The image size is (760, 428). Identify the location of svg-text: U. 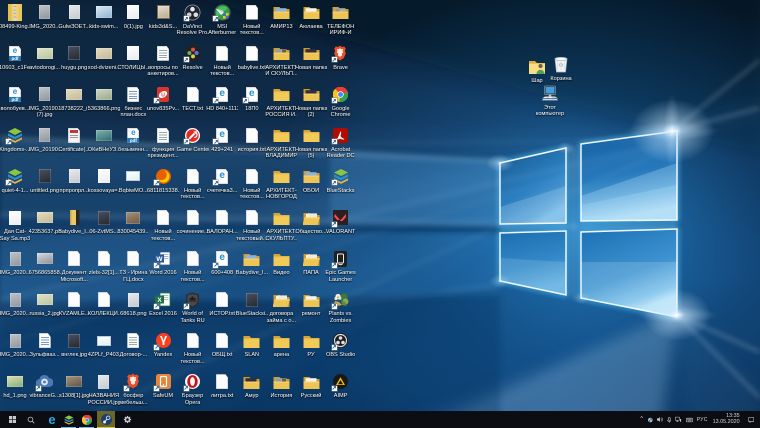
(163, 95).